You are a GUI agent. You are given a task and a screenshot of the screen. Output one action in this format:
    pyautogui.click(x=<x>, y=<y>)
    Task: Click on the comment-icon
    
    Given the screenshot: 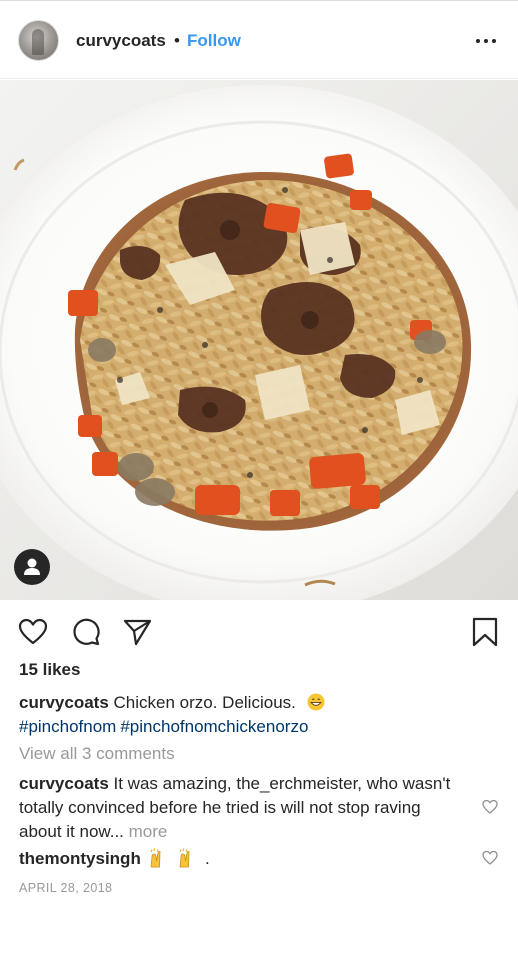 What is the action you would take?
    pyautogui.click(x=86, y=632)
    